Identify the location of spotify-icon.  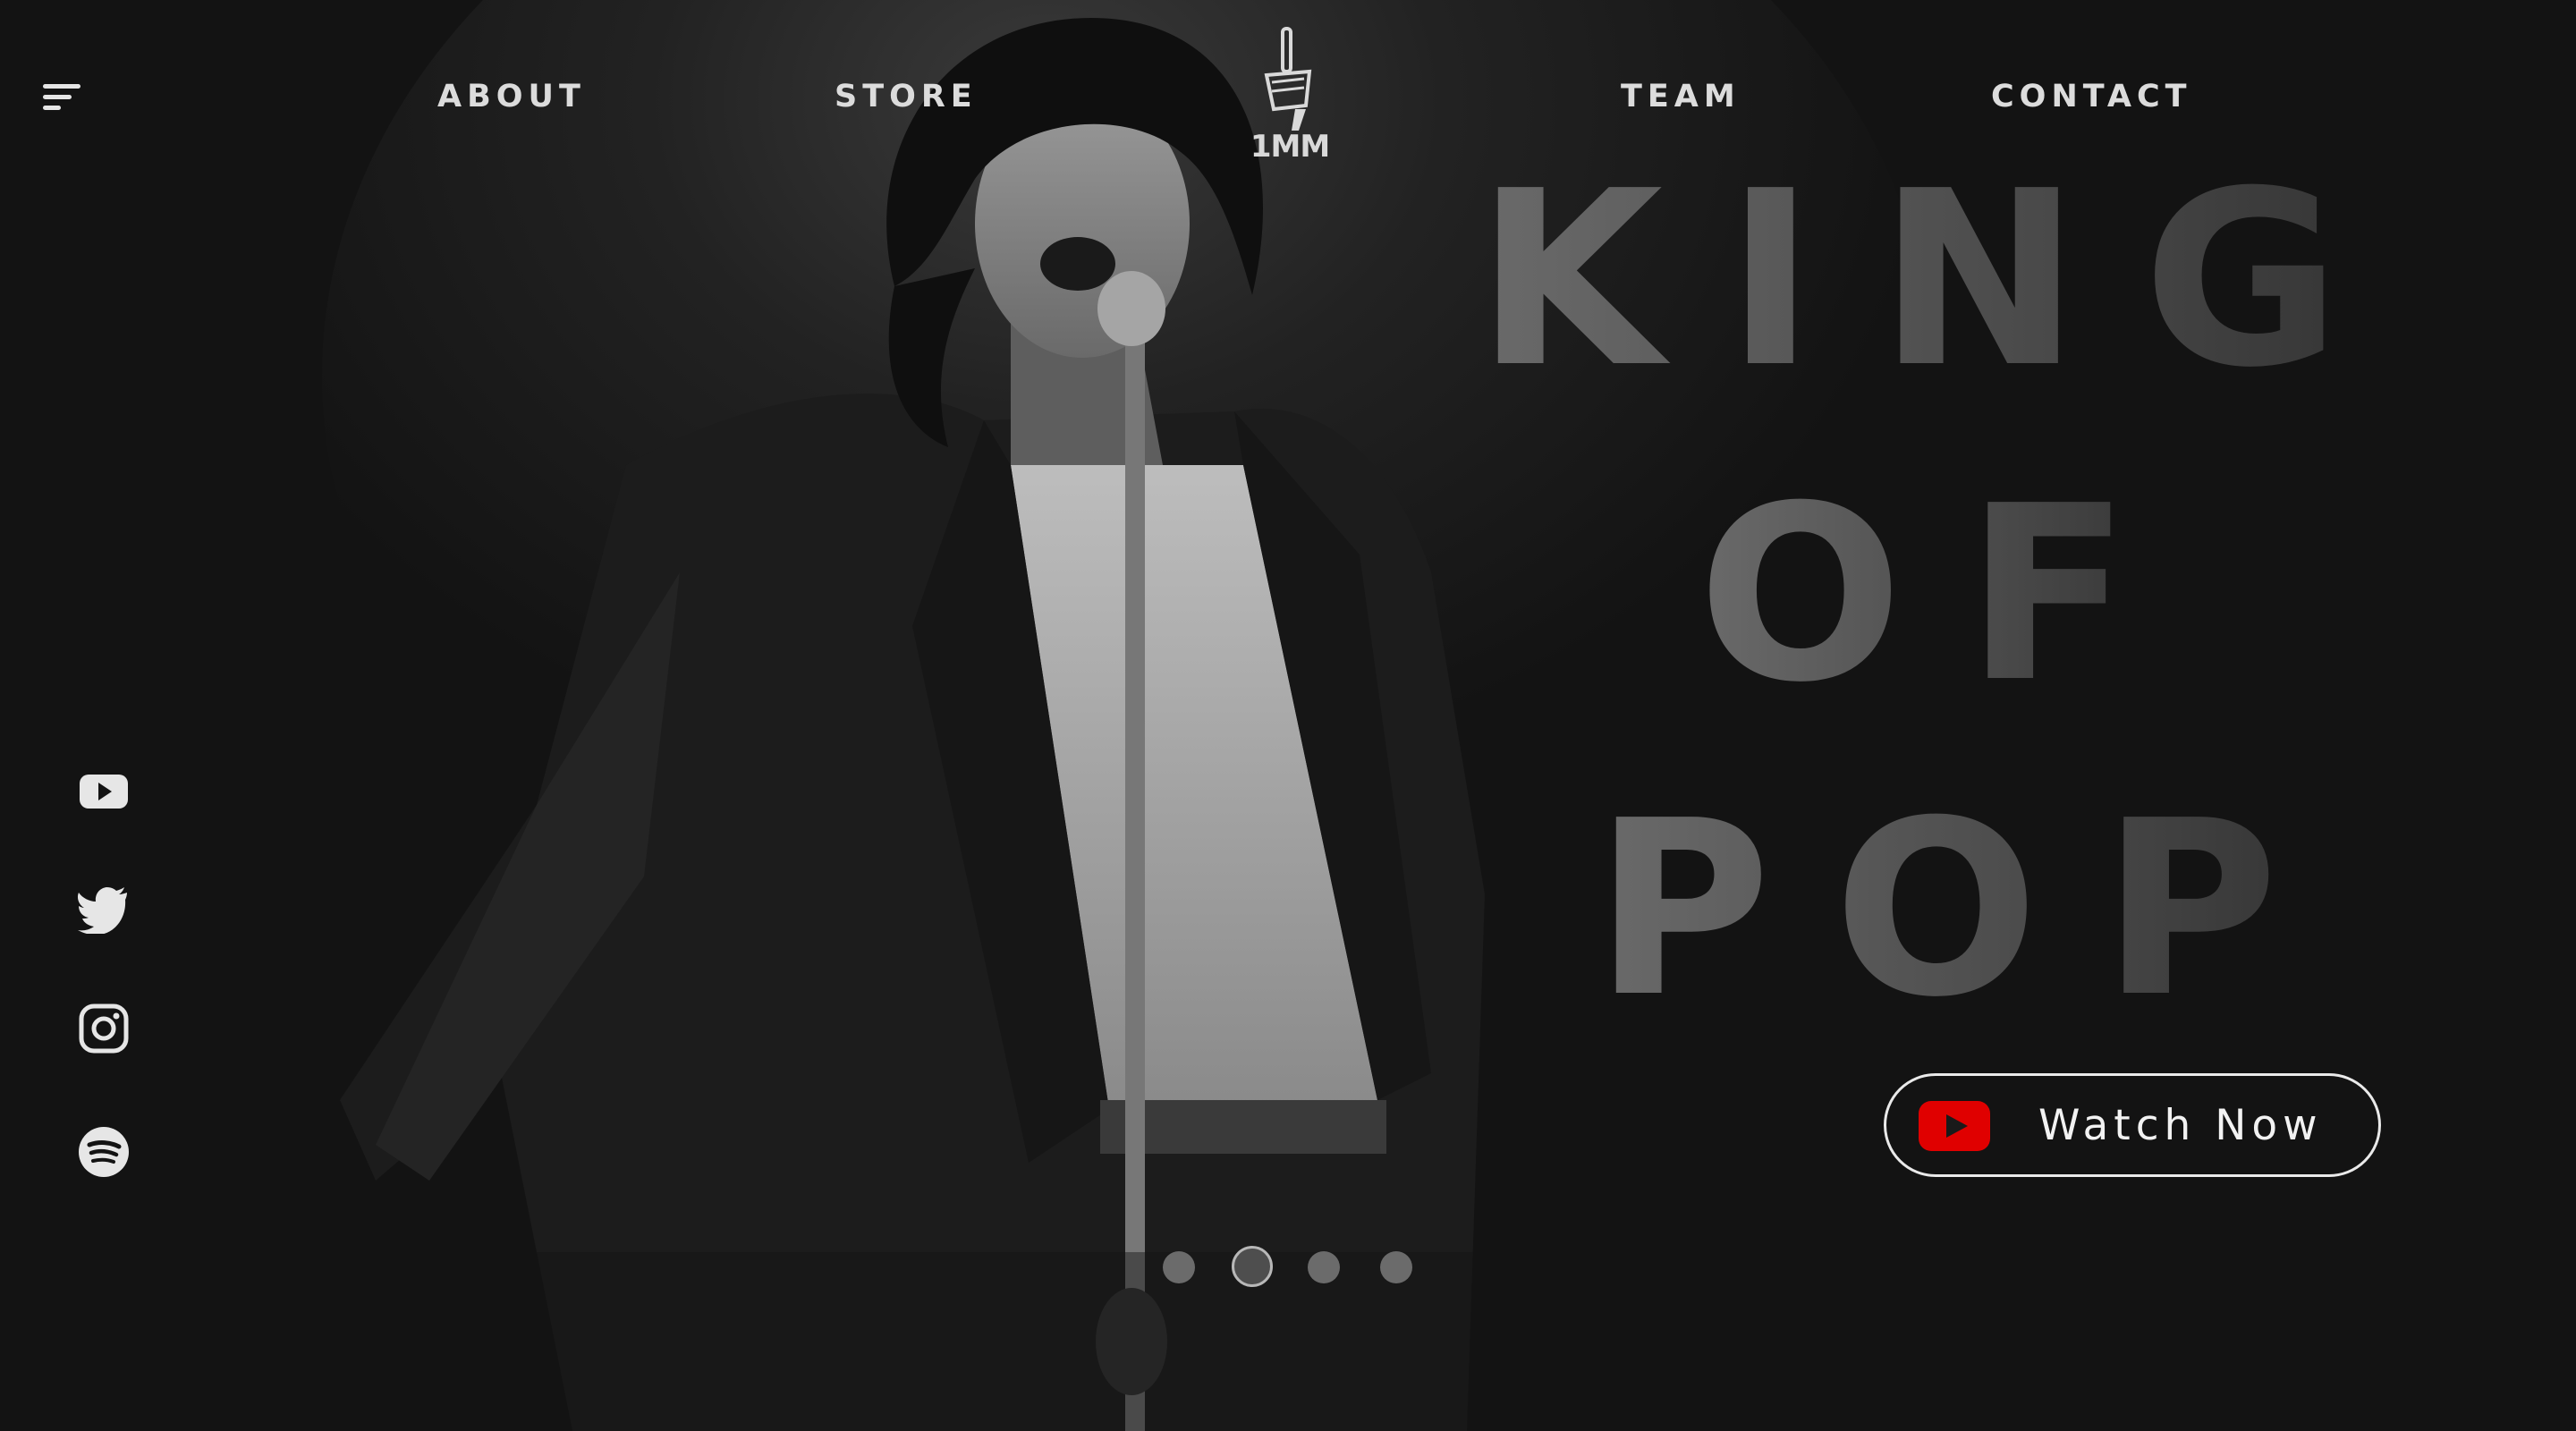
(104, 1152).